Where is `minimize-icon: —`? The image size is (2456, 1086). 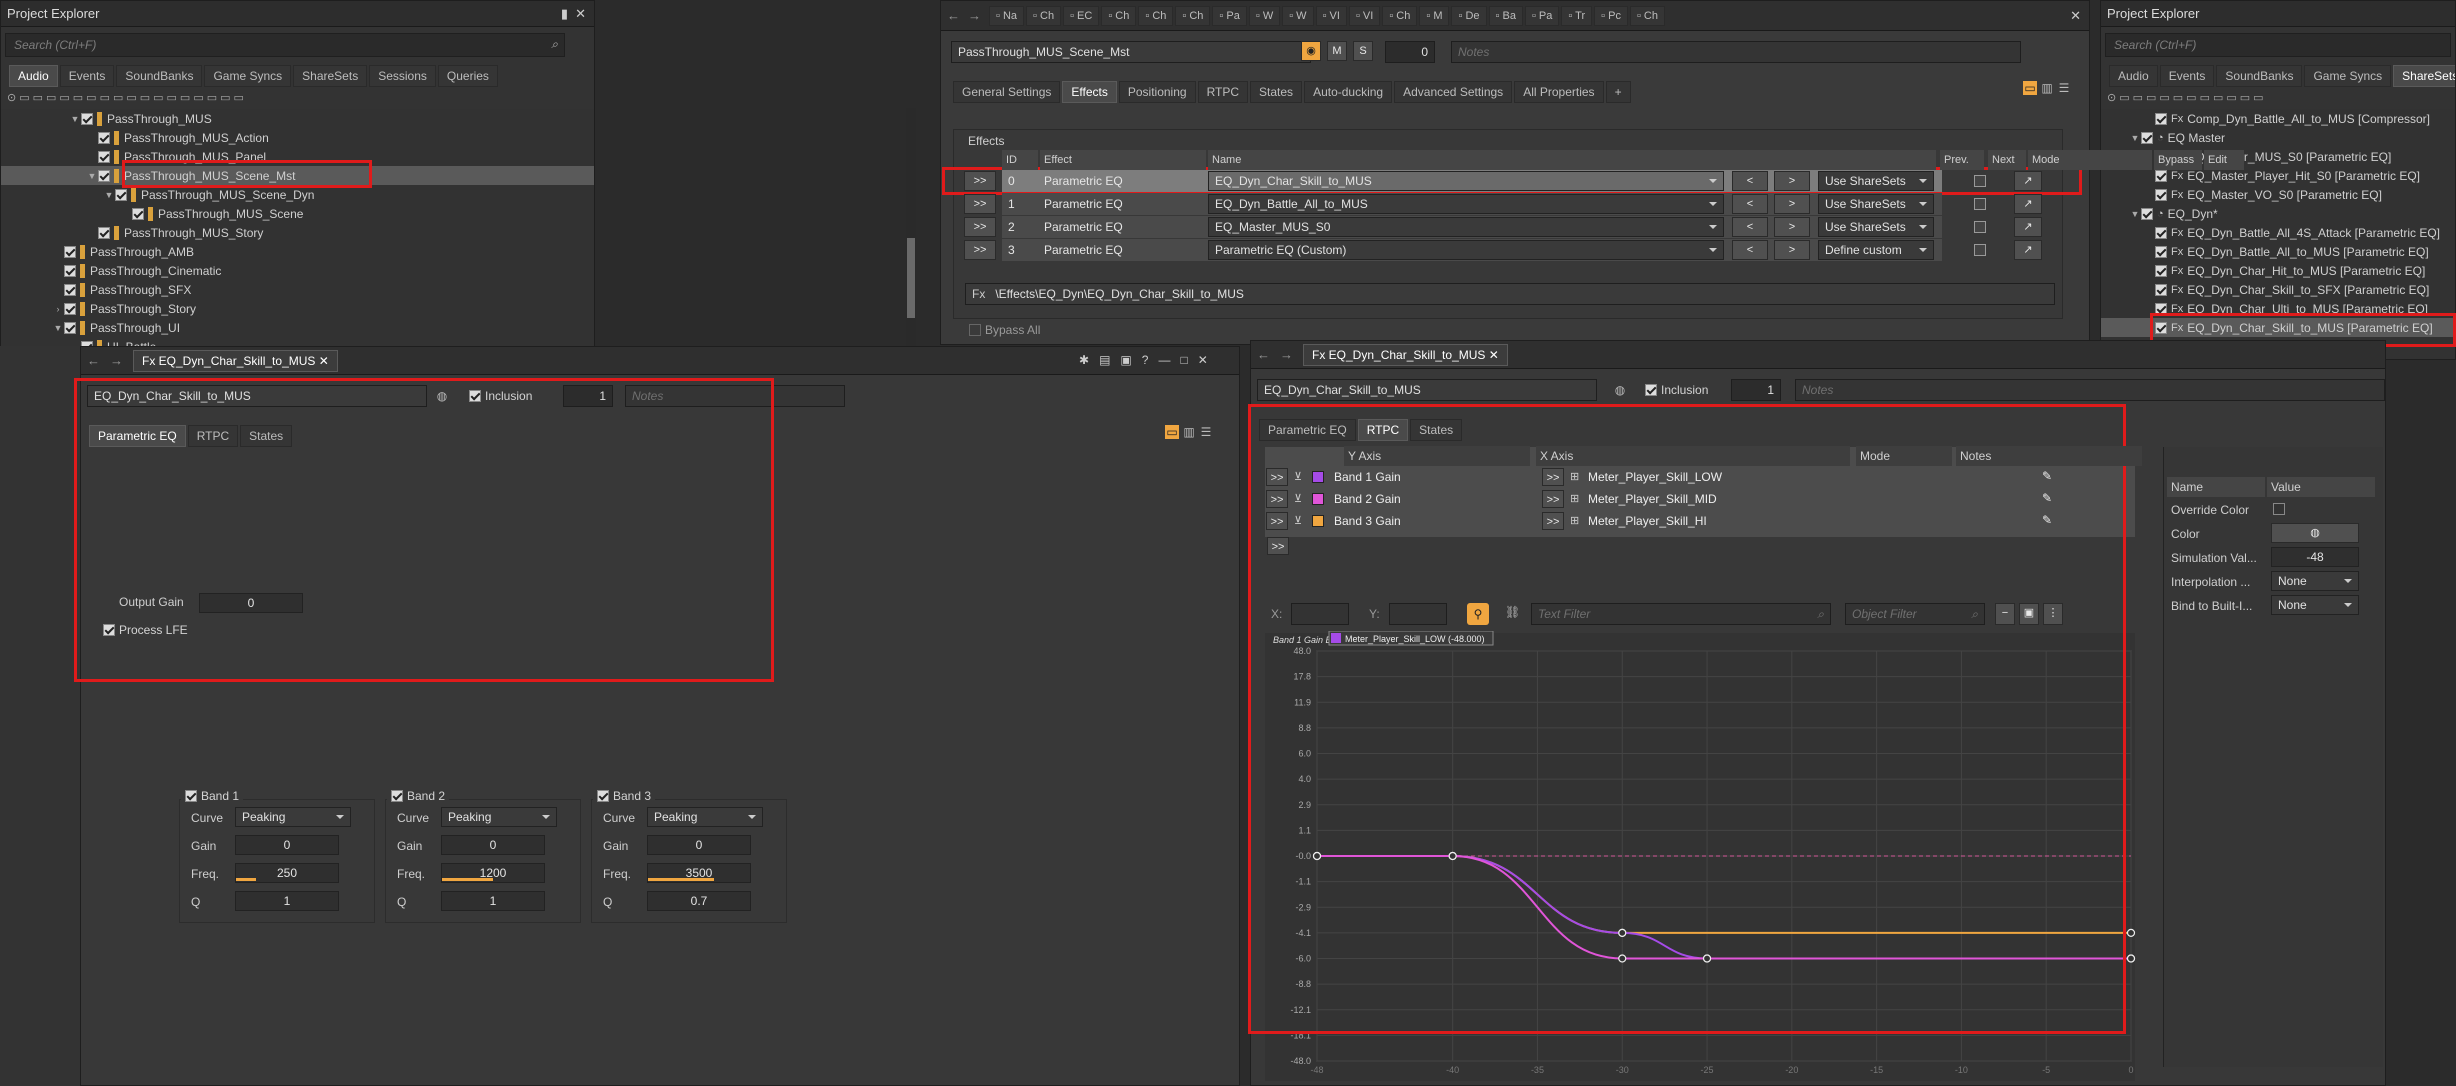 minimize-icon: — is located at coordinates (1164, 360).